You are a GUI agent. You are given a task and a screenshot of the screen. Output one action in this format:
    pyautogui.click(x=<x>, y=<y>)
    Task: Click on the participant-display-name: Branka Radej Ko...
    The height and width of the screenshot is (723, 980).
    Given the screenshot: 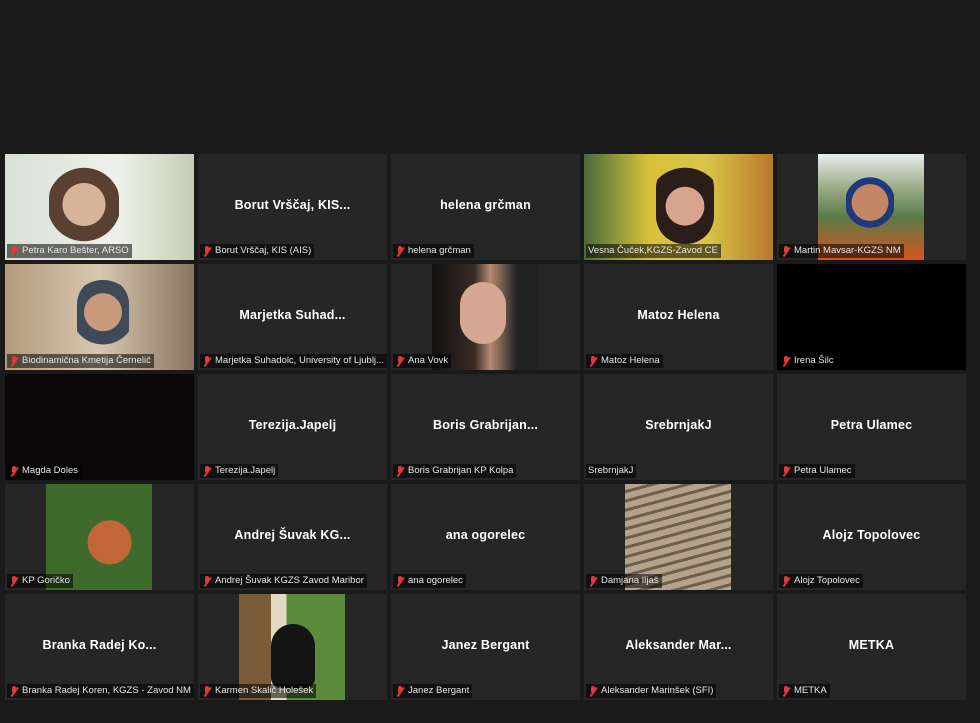 What is the action you would take?
    pyautogui.click(x=99, y=645)
    